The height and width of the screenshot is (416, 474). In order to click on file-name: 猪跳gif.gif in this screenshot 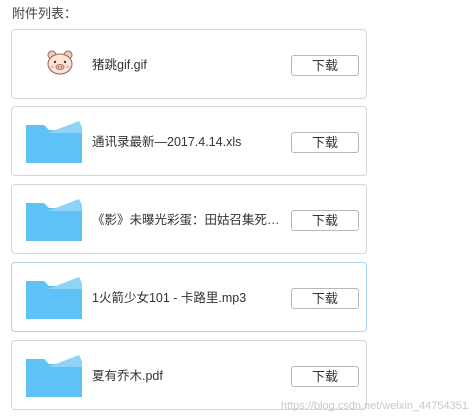, I will do `click(119, 65)`.